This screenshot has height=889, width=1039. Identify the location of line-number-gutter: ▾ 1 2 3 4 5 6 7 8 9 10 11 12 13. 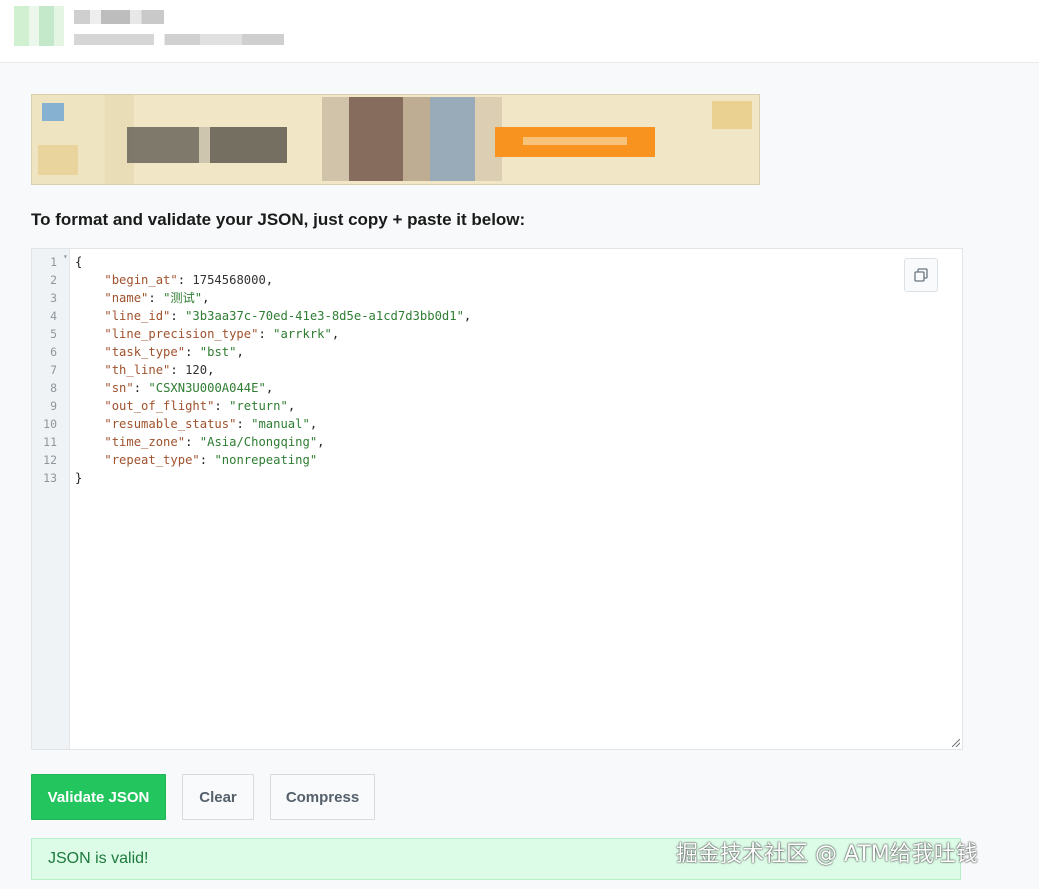
(51, 499).